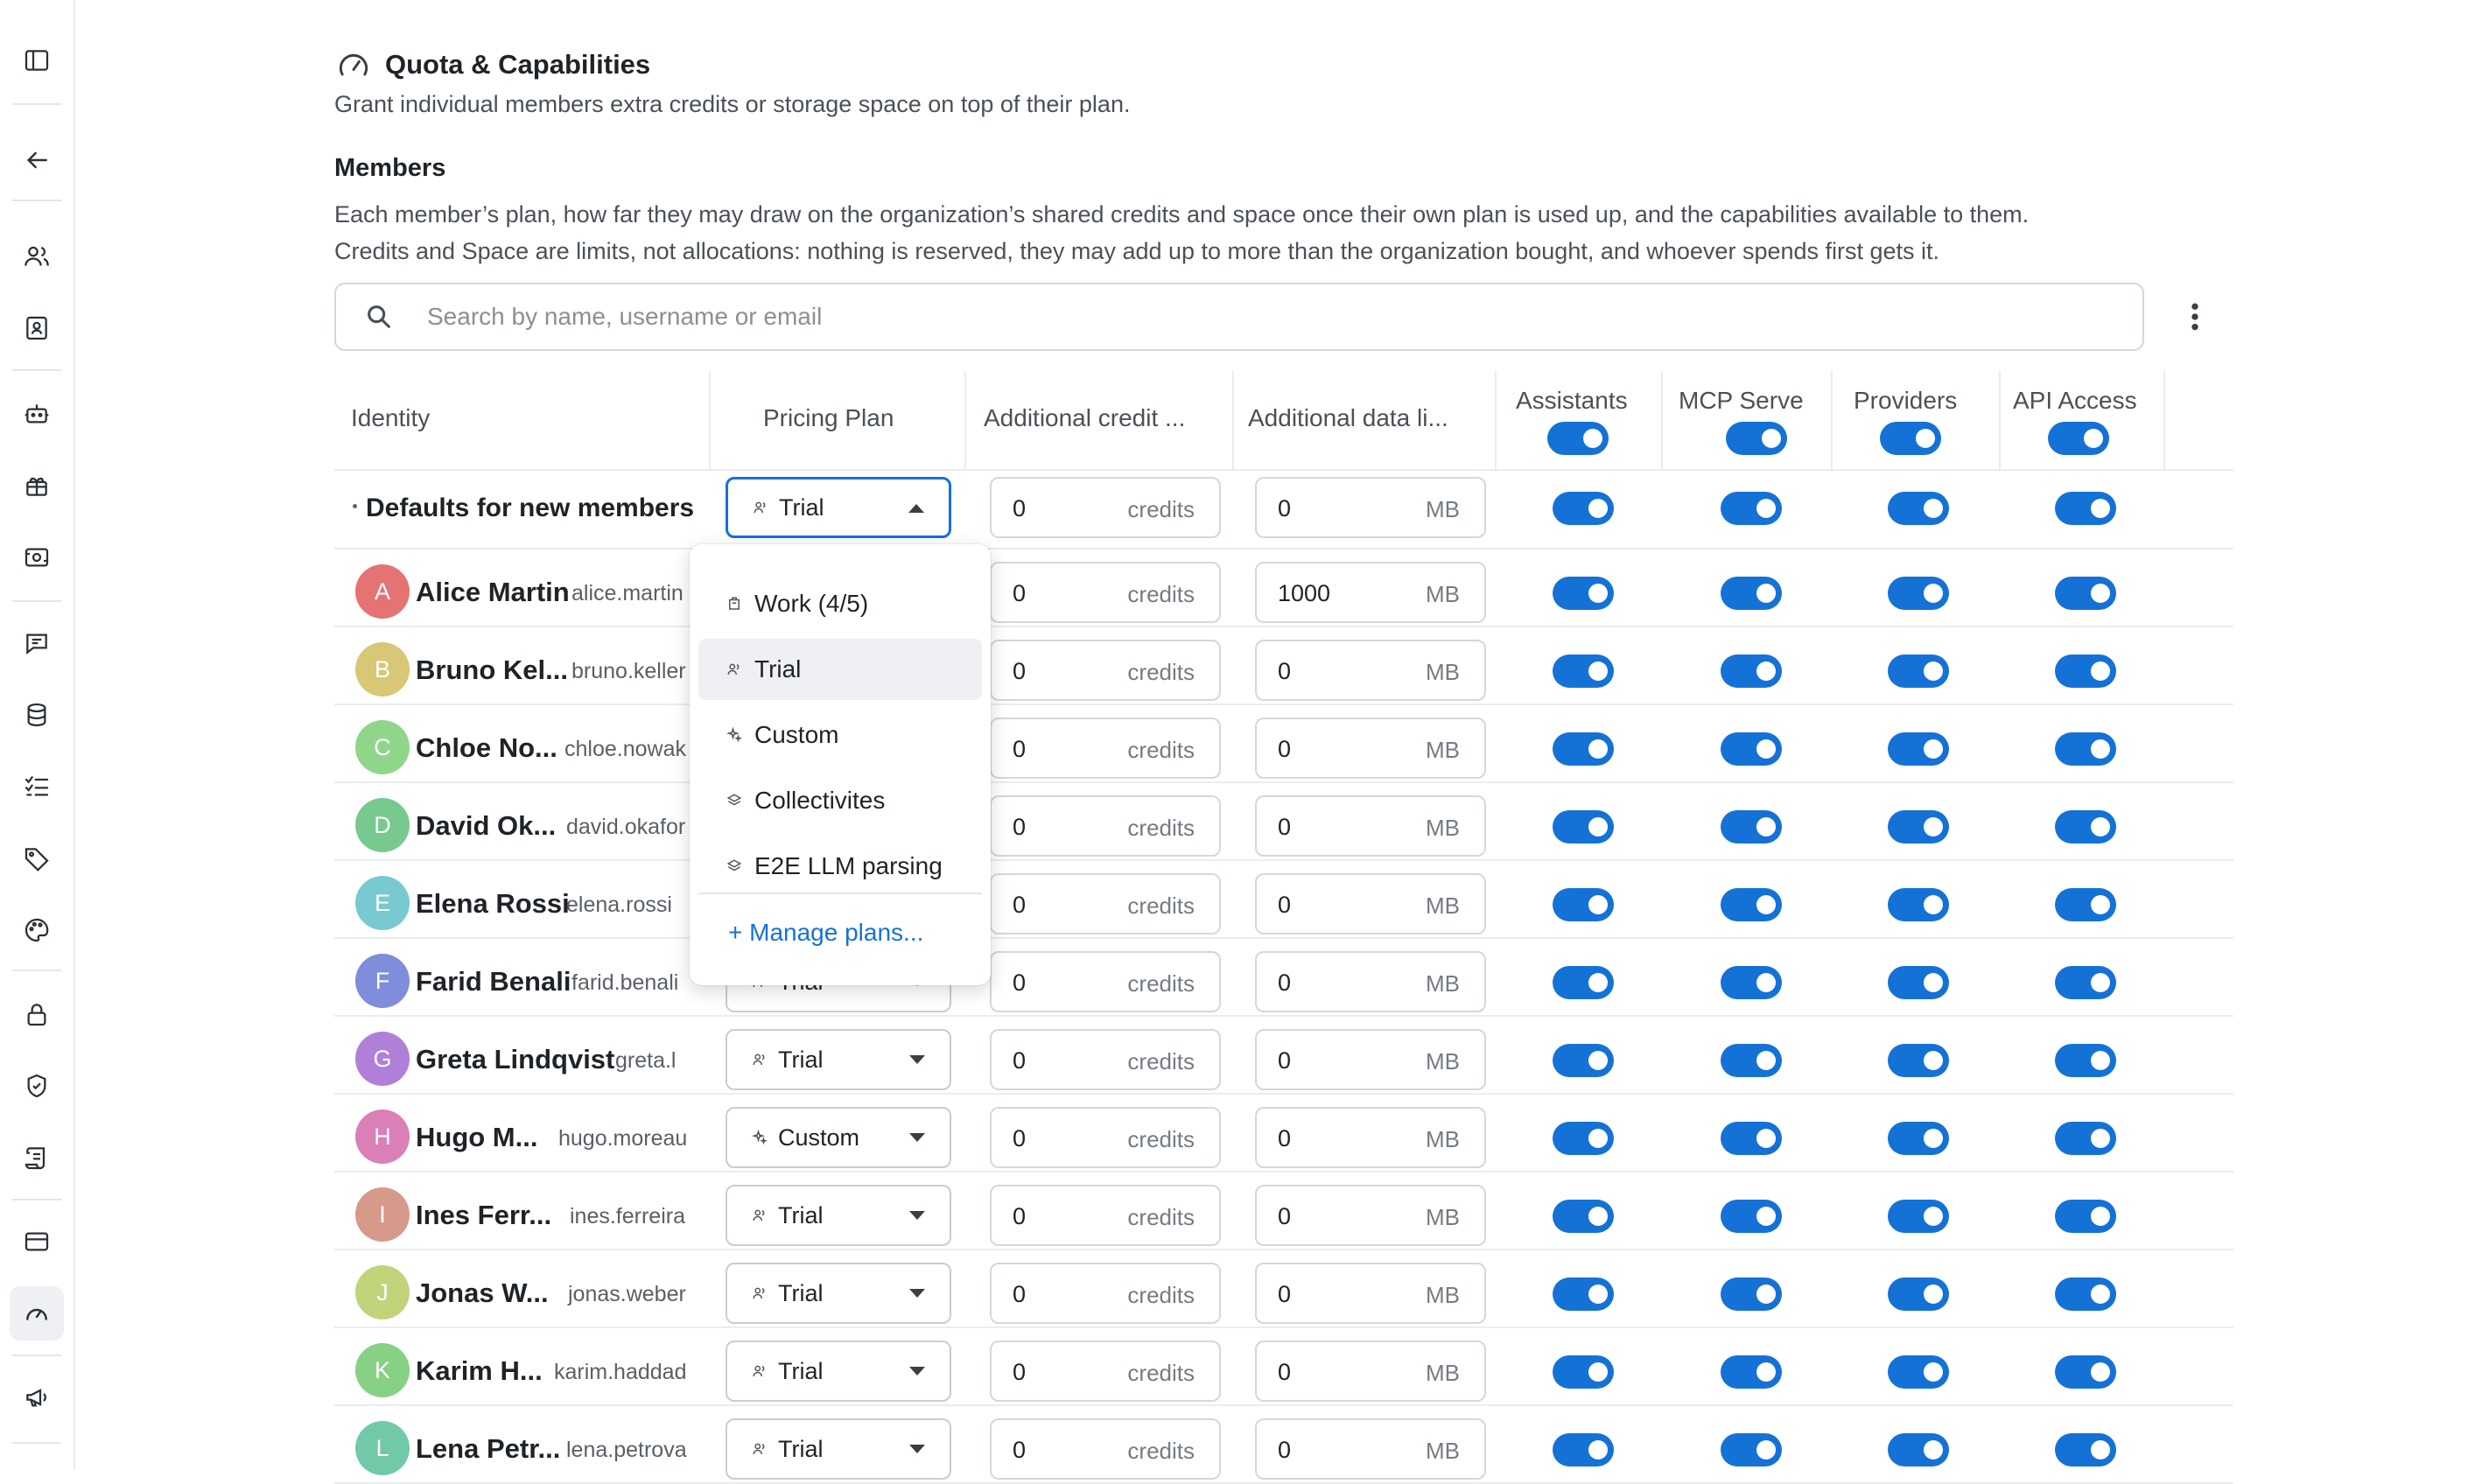 Image resolution: width=2475 pixels, height=1484 pixels. I want to click on defaults-credits-input, so click(1065, 508).